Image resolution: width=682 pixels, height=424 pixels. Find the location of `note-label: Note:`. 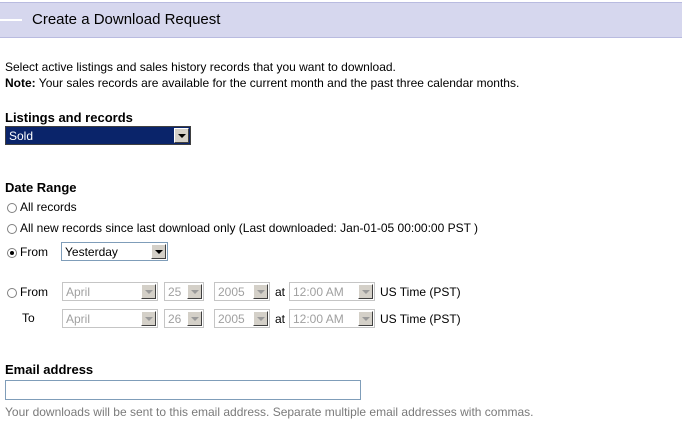

note-label: Note: is located at coordinates (20, 83).